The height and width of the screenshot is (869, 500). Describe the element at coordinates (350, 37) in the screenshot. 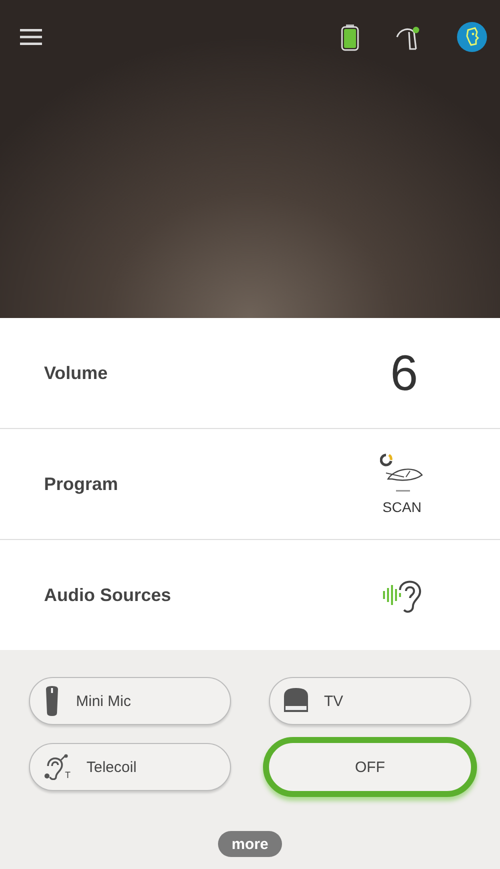

I see `battery-icon` at that location.